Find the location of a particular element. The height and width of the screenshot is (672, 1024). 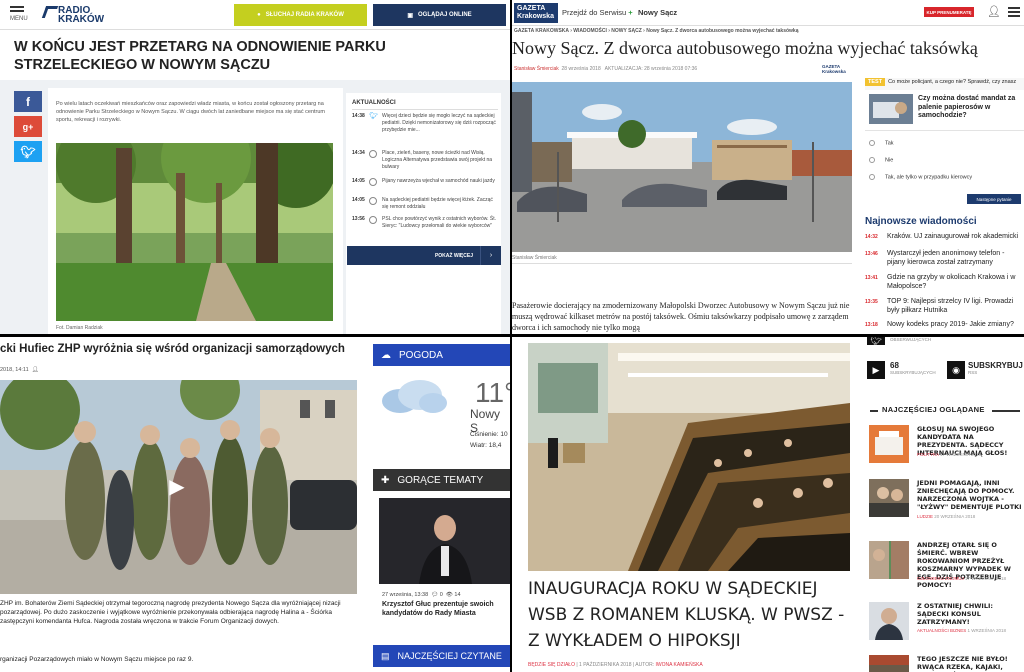

hot-topics-heading: ✚ GORĄCE TEMATY is located at coordinates (441, 480).